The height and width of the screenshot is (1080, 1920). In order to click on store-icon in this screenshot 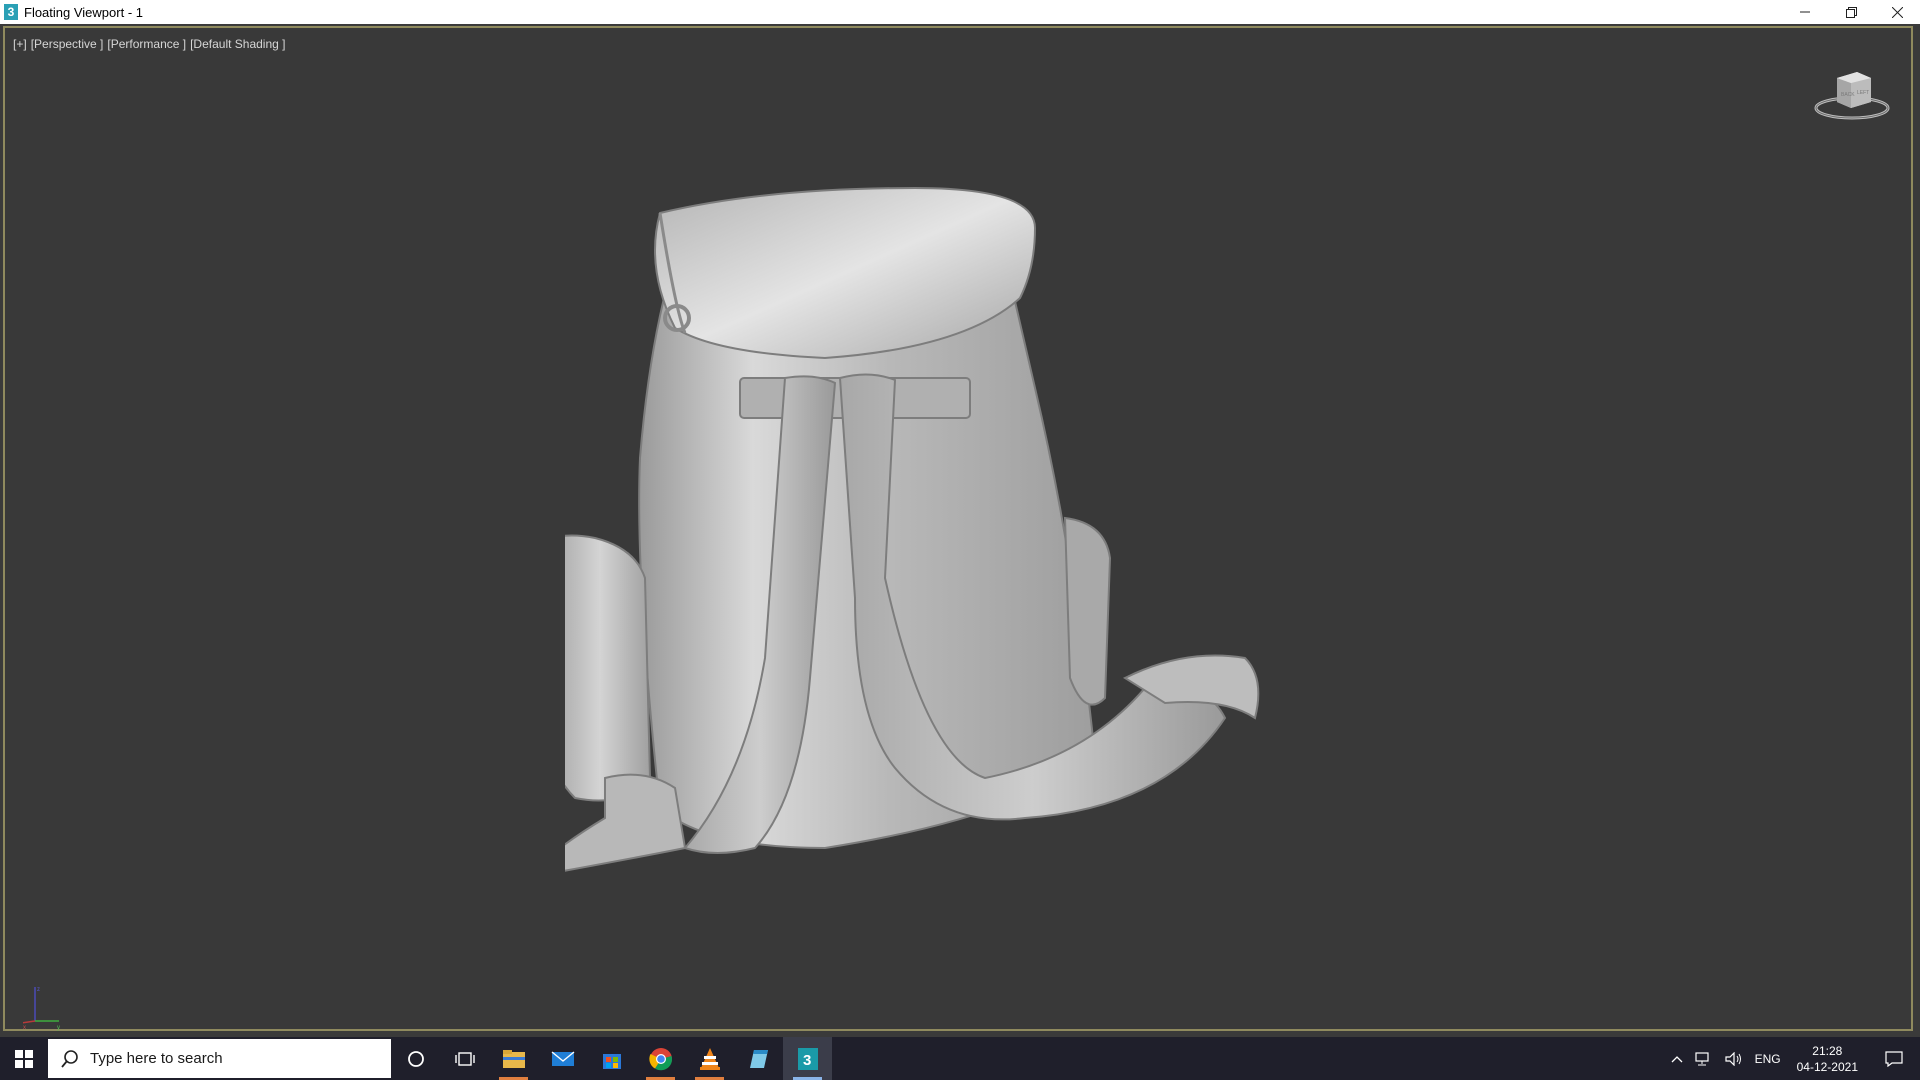, I will do `click(611, 1061)`.